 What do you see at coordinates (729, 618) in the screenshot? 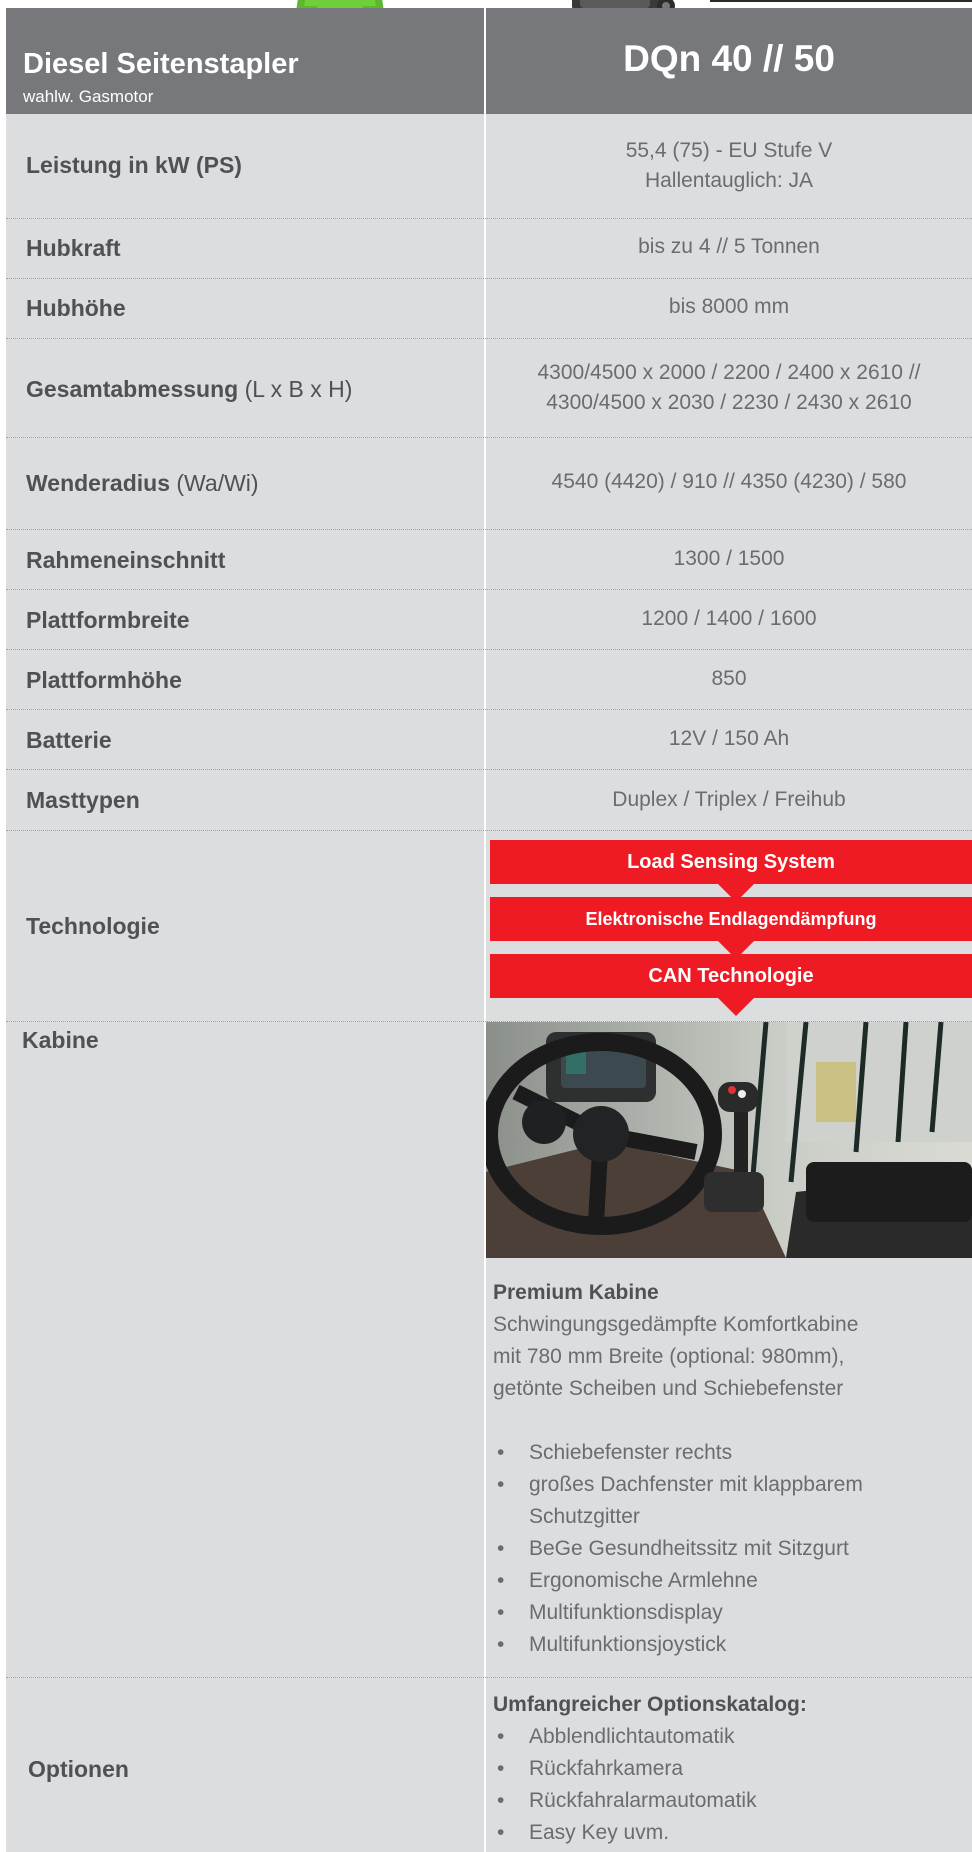
I see `row-value-plattformbreite: 1200 / 1400 / 1600` at bounding box center [729, 618].